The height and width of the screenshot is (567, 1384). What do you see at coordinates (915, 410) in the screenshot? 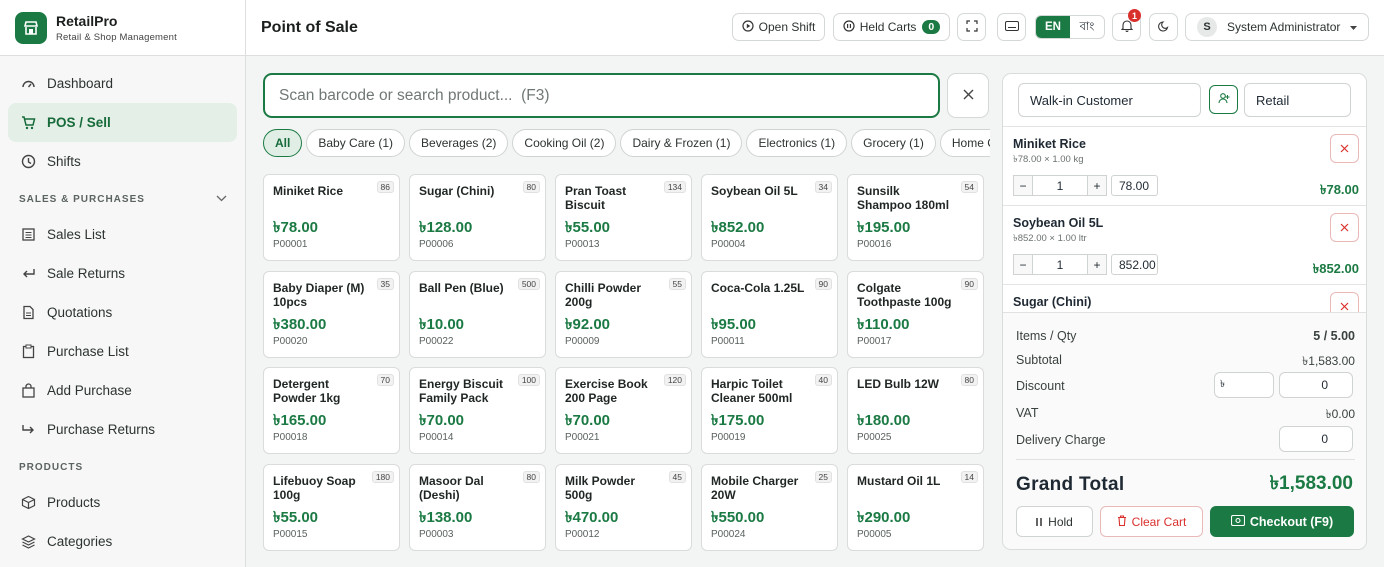
I see `product-card: LED Bulb 12W 80 ৳180.00 P00025` at bounding box center [915, 410].